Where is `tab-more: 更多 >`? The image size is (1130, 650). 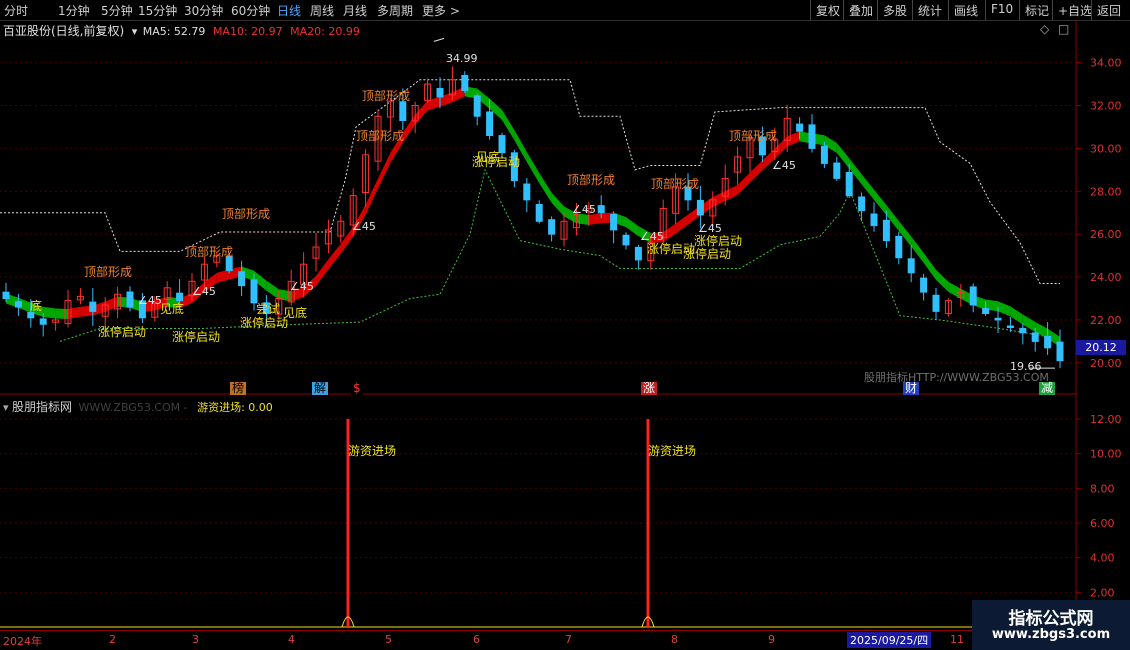
tab-more: 更多 > is located at coordinates (441, 10).